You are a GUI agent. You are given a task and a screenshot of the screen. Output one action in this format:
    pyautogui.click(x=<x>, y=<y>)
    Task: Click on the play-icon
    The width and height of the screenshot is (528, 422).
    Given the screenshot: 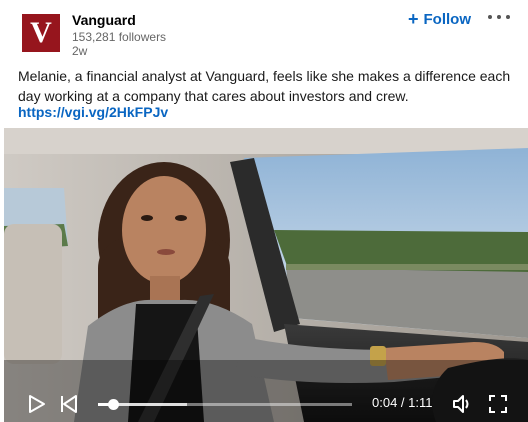 What is the action you would take?
    pyautogui.click(x=37, y=404)
    